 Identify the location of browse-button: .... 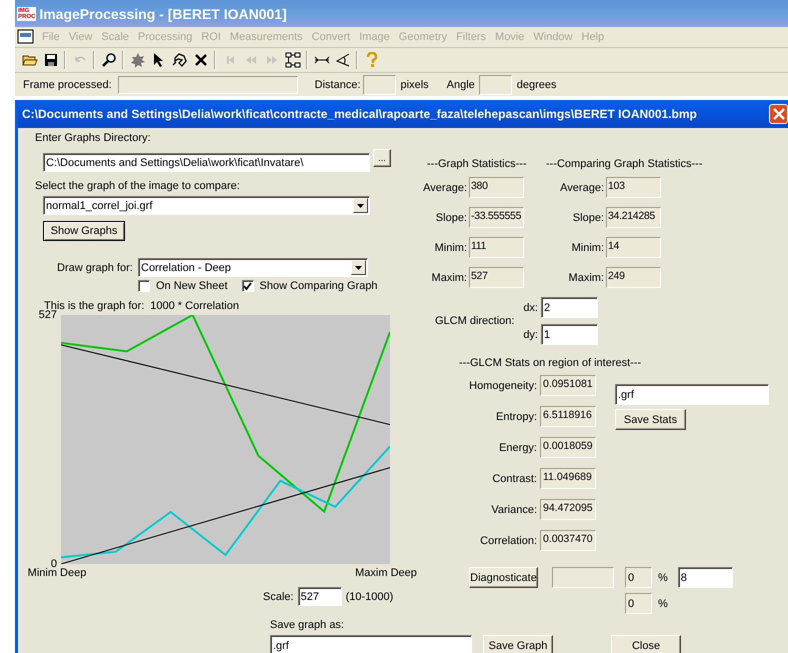
(382, 158).